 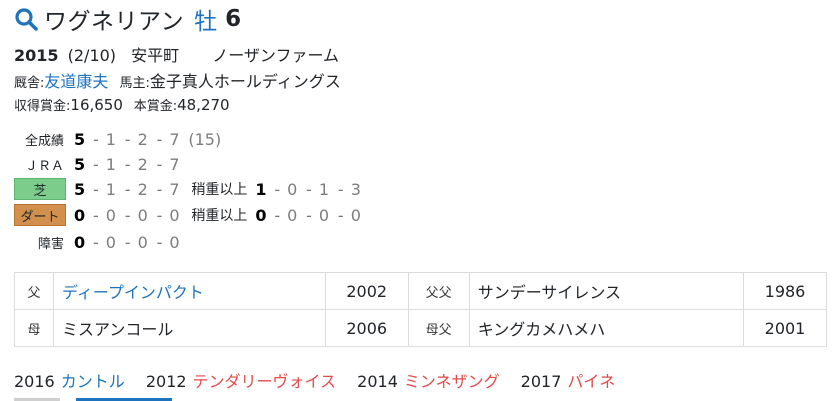 I want to click on record-row-turf: 芝 5- 1- 2- 7 稍重以上 1- 0- 1- 3, so click(x=188, y=189).